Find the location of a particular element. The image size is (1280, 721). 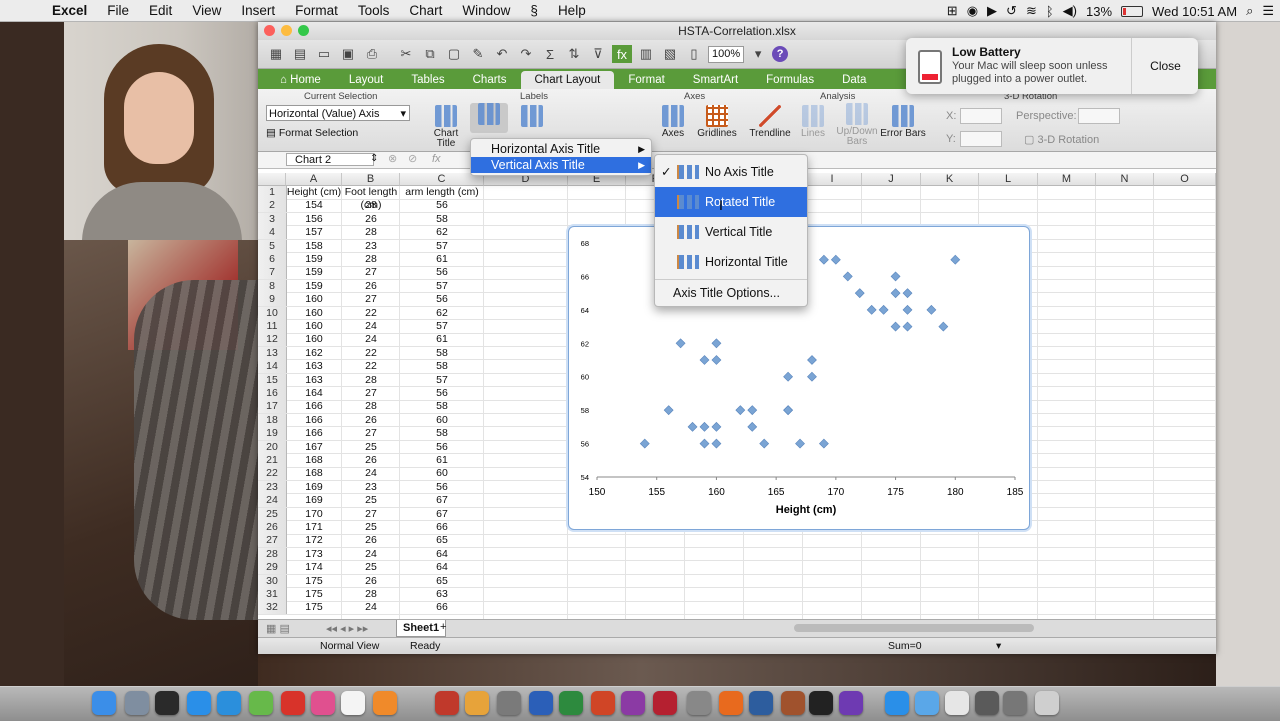

templates-icon: ▤ is located at coordinates (300, 54).